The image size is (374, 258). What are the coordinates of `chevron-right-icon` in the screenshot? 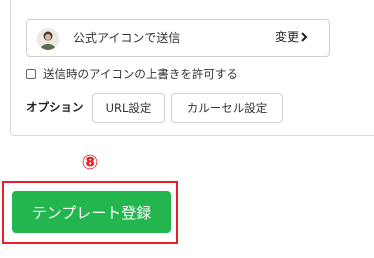 It's located at (304, 37).